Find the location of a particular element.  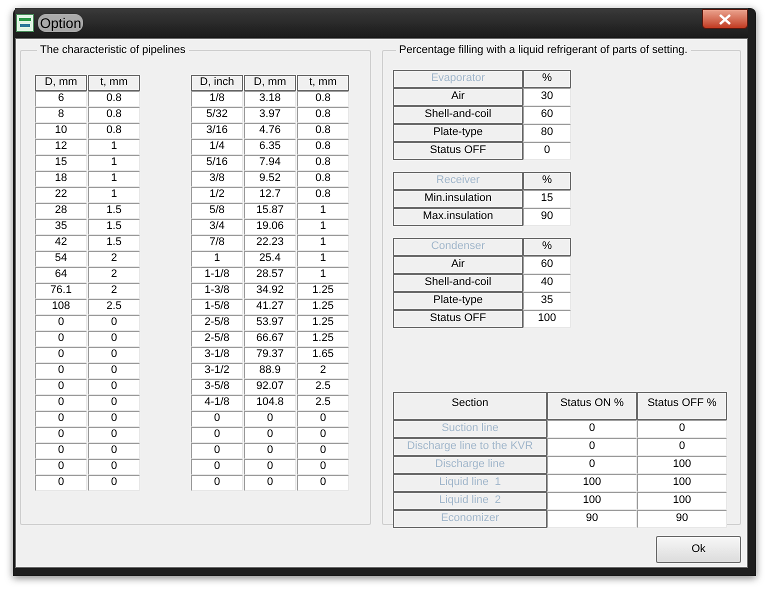

input-field: 35 is located at coordinates (547, 301).